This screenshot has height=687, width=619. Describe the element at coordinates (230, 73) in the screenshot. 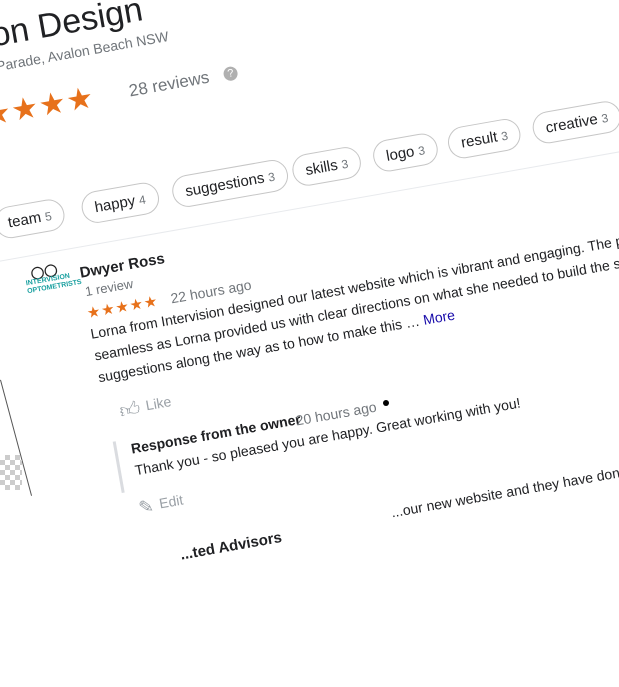

I see `help-icon: ?` at that location.